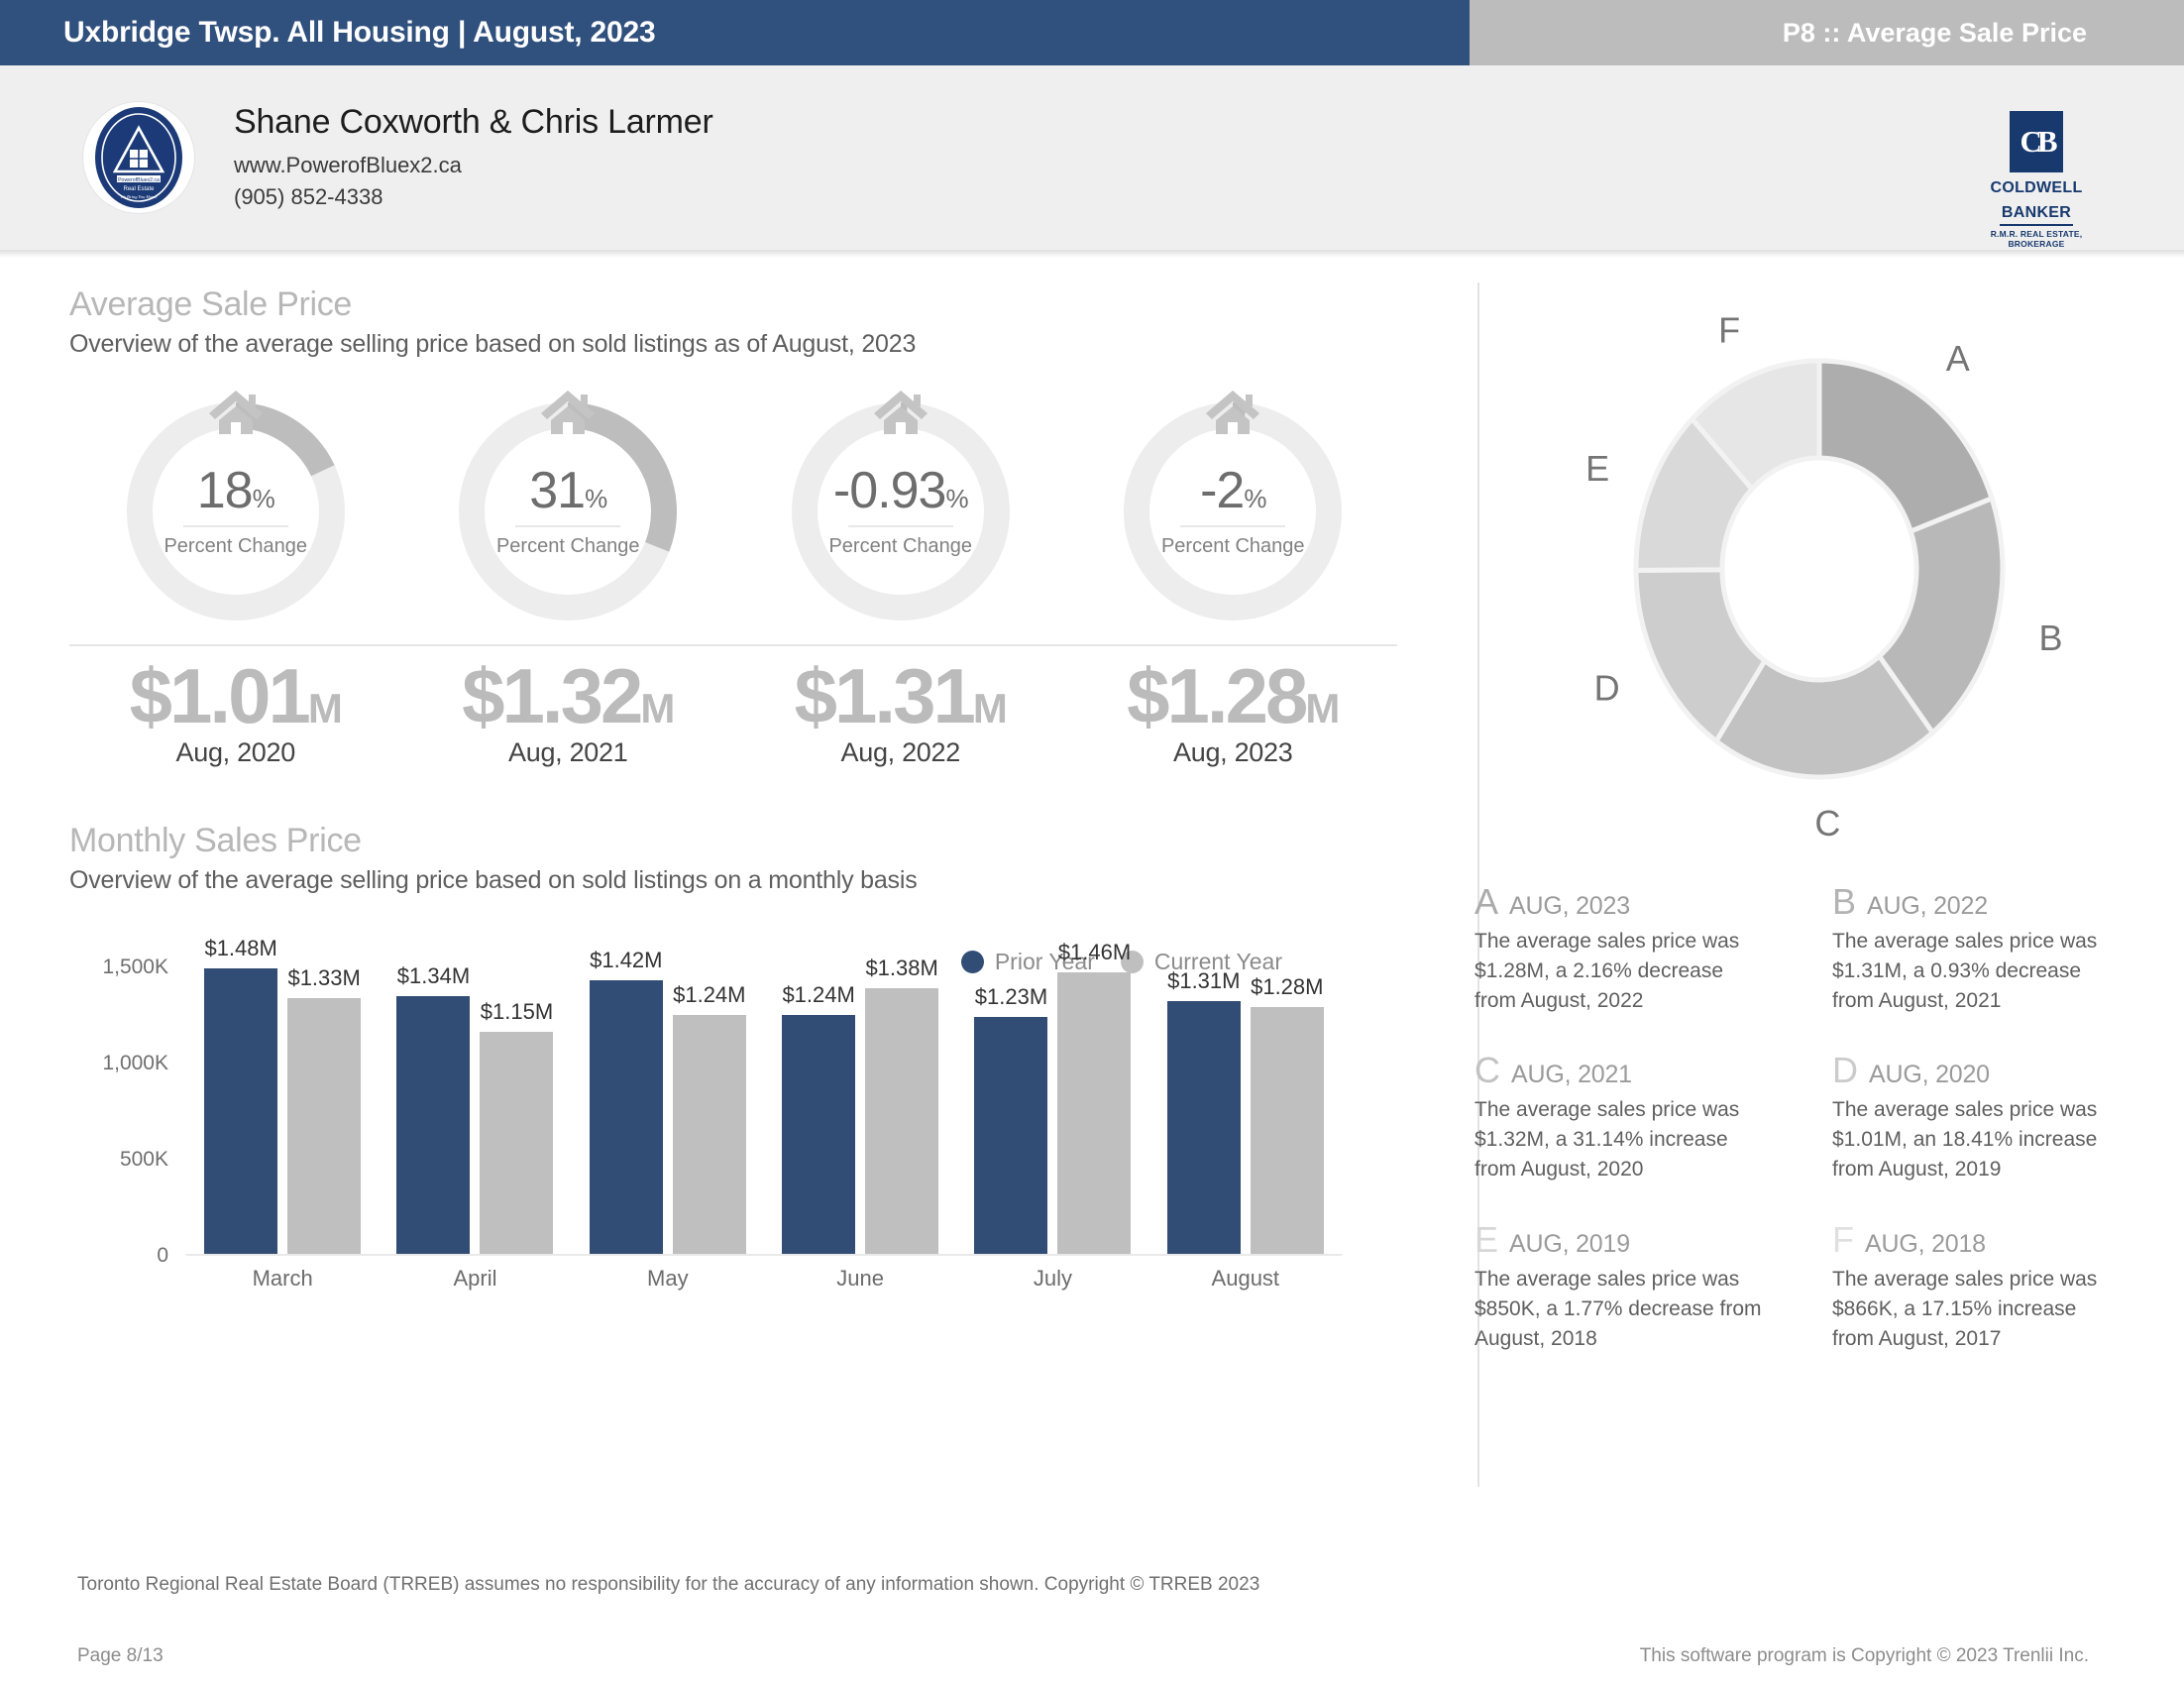  I want to click on bar-august-prior-year: $1.31M, so click(1203, 1111).